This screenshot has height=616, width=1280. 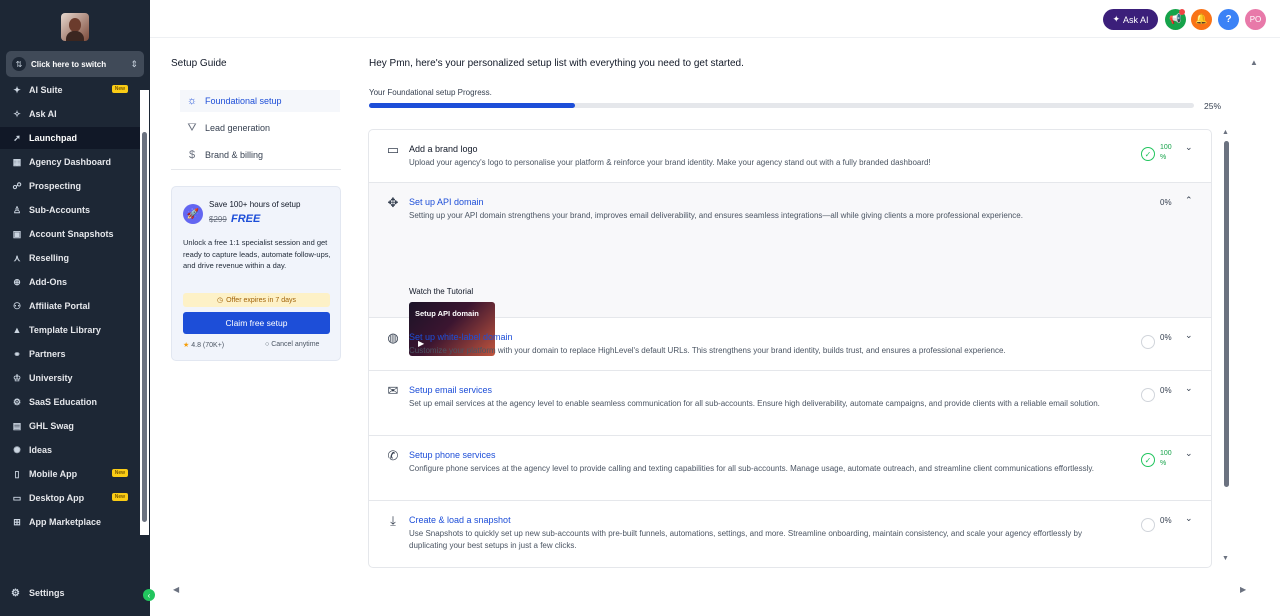 I want to click on task-list-scrollbar: ▲ ▼, so click(x=1226, y=349).